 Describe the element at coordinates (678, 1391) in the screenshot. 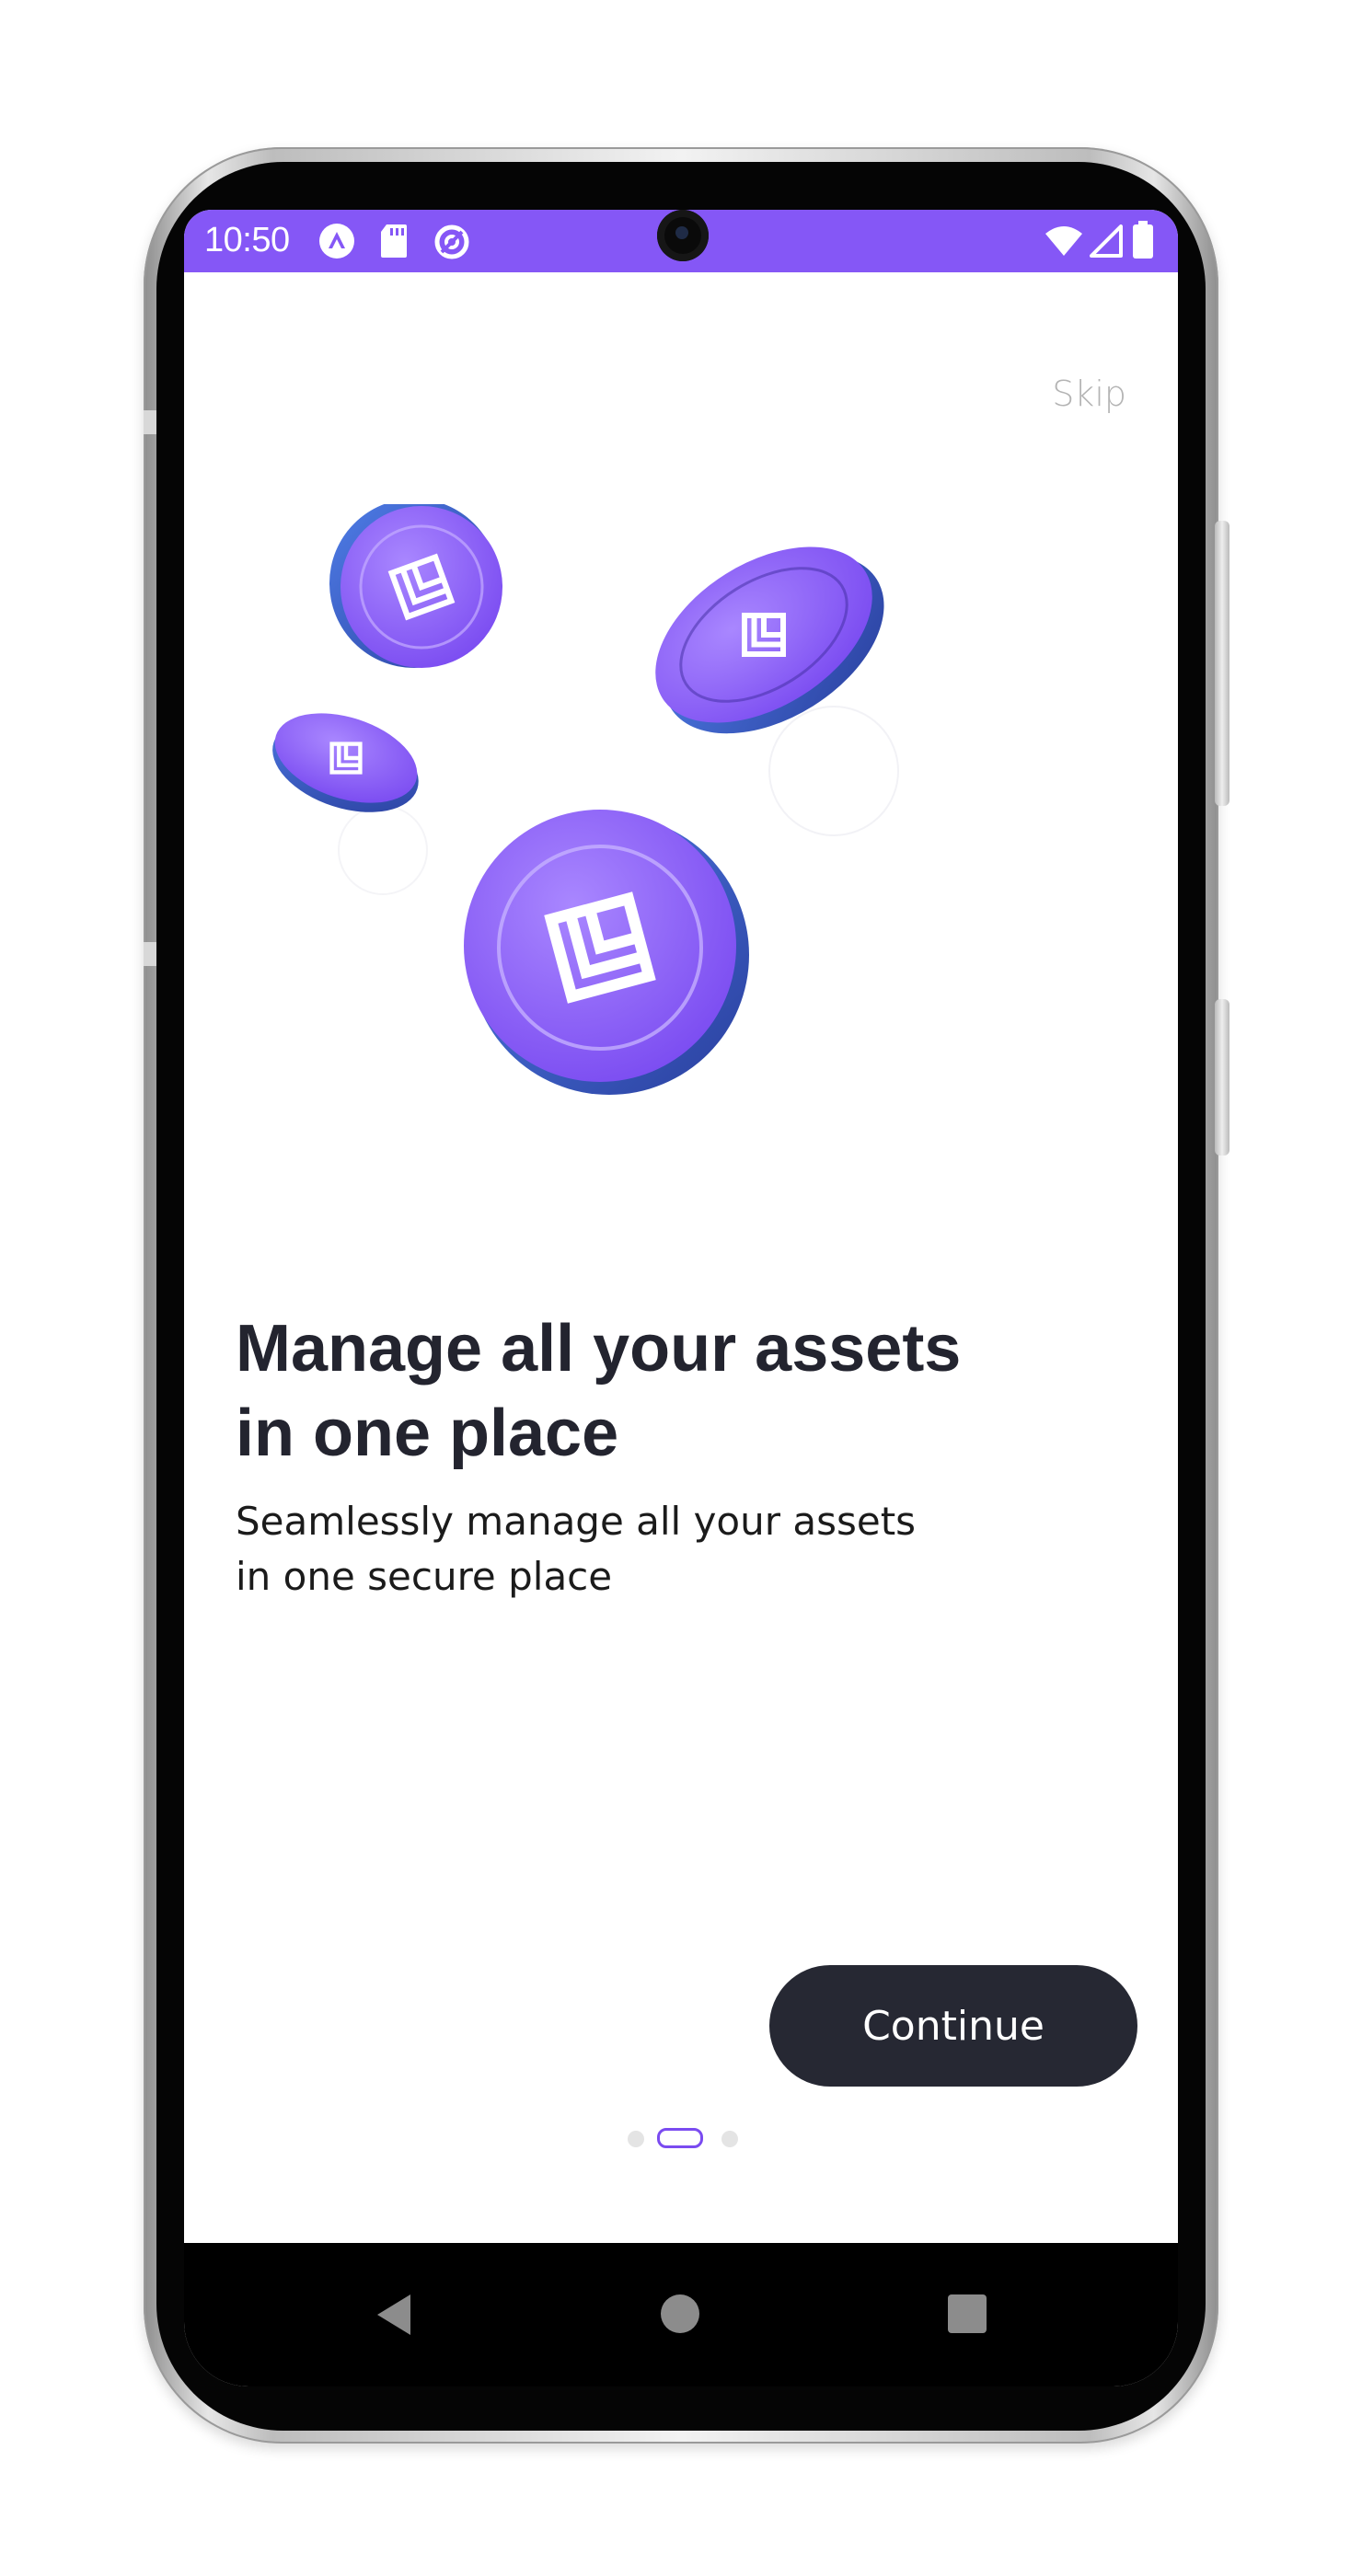

I see `onboarding-headline: Manage all your assets in one place` at that location.